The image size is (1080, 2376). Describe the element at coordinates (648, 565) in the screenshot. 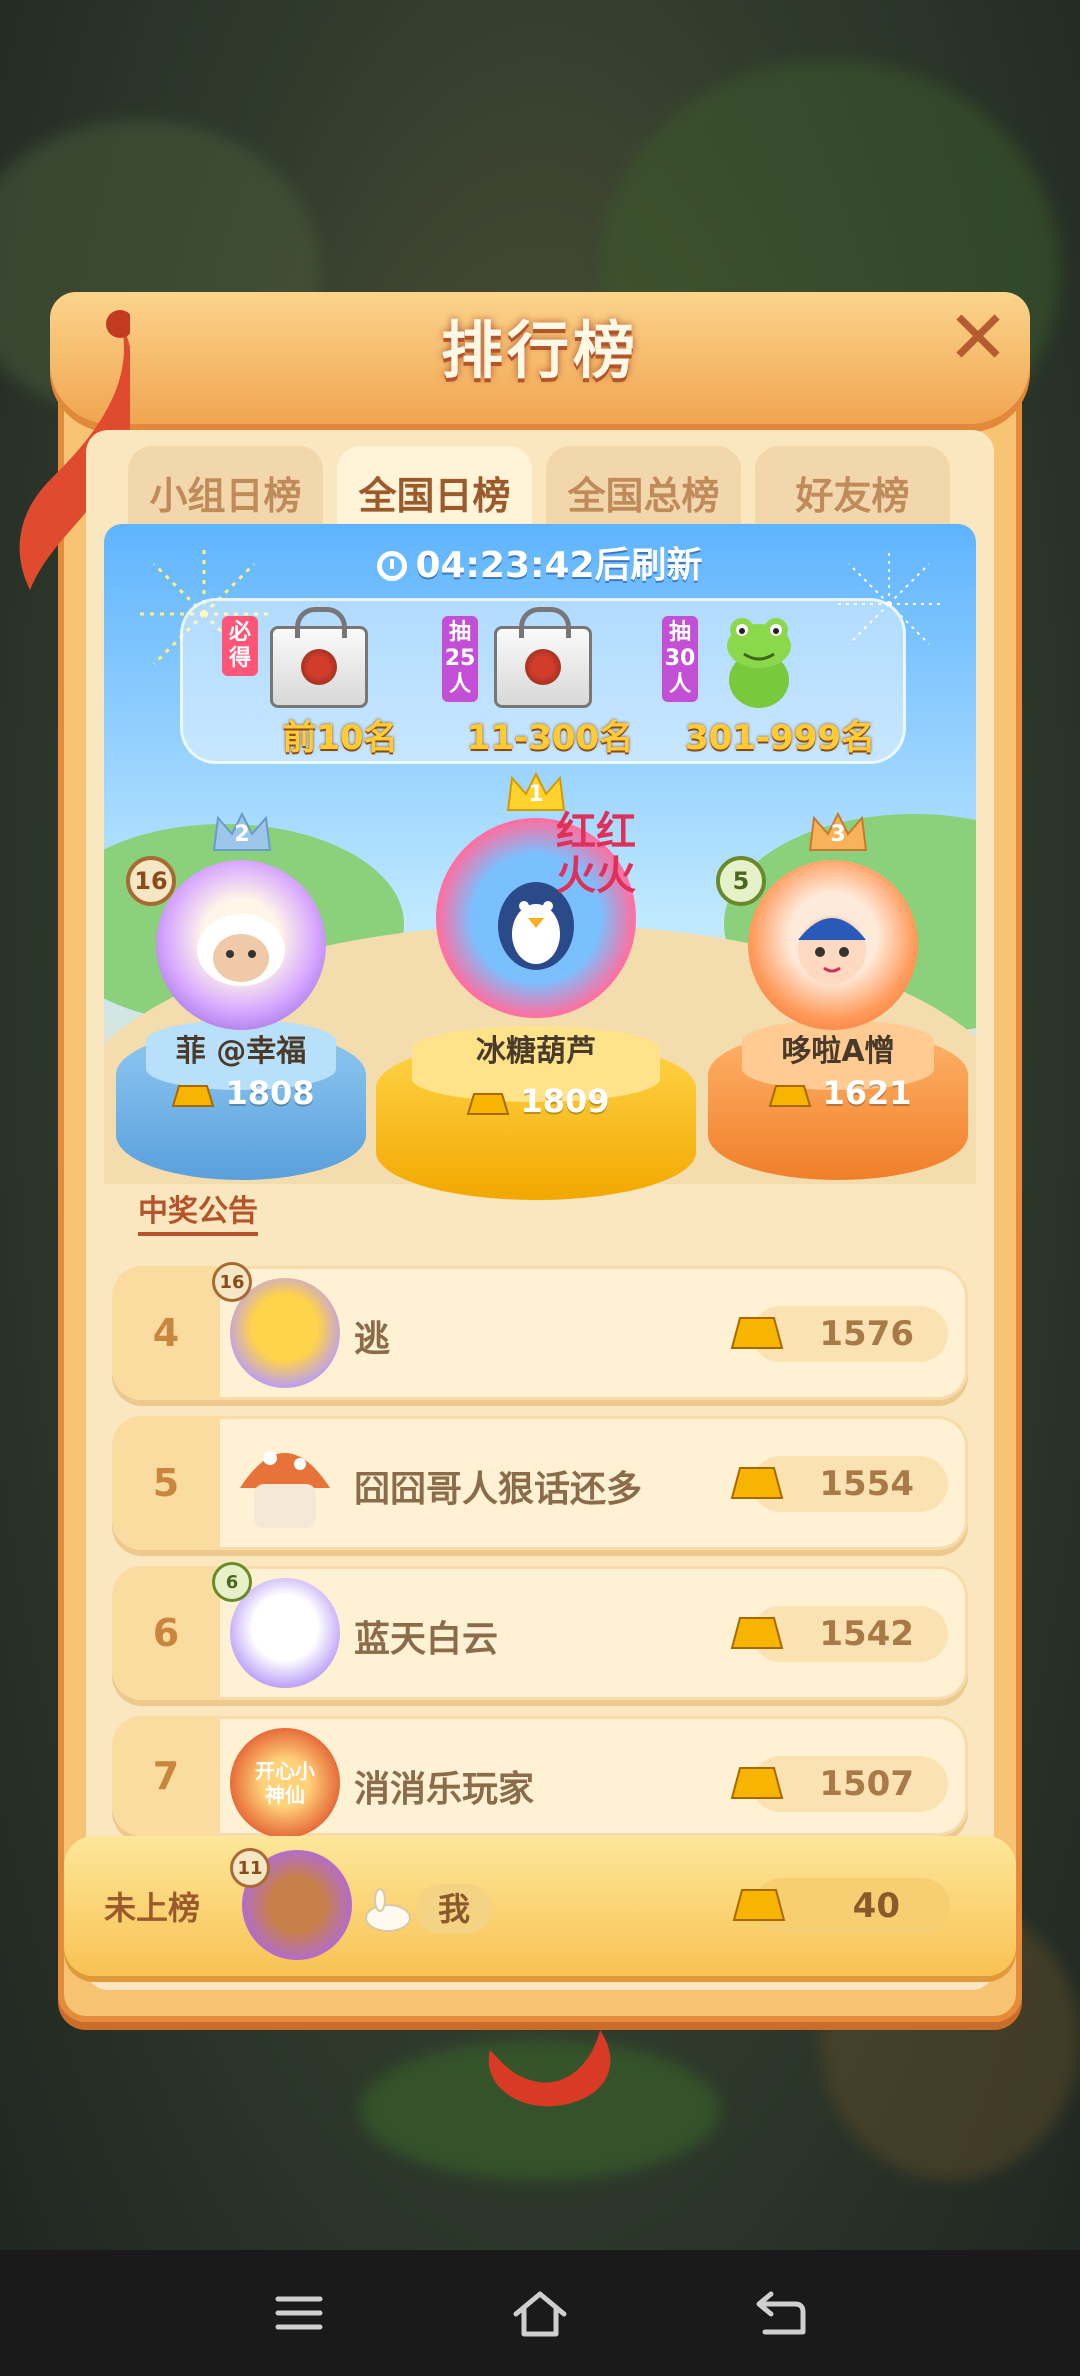

I see `countdown-suffix: 后刷新` at that location.